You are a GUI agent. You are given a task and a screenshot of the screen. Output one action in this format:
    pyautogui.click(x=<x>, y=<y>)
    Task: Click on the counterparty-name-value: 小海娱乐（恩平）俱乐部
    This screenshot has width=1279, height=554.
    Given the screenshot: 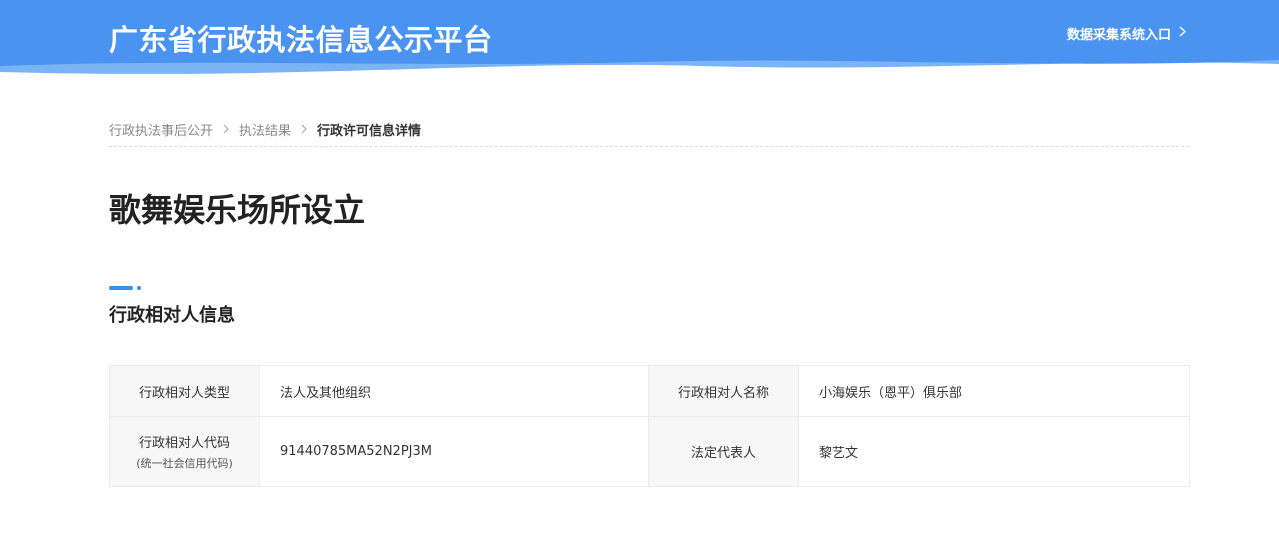 What is the action you would take?
    pyautogui.click(x=994, y=391)
    